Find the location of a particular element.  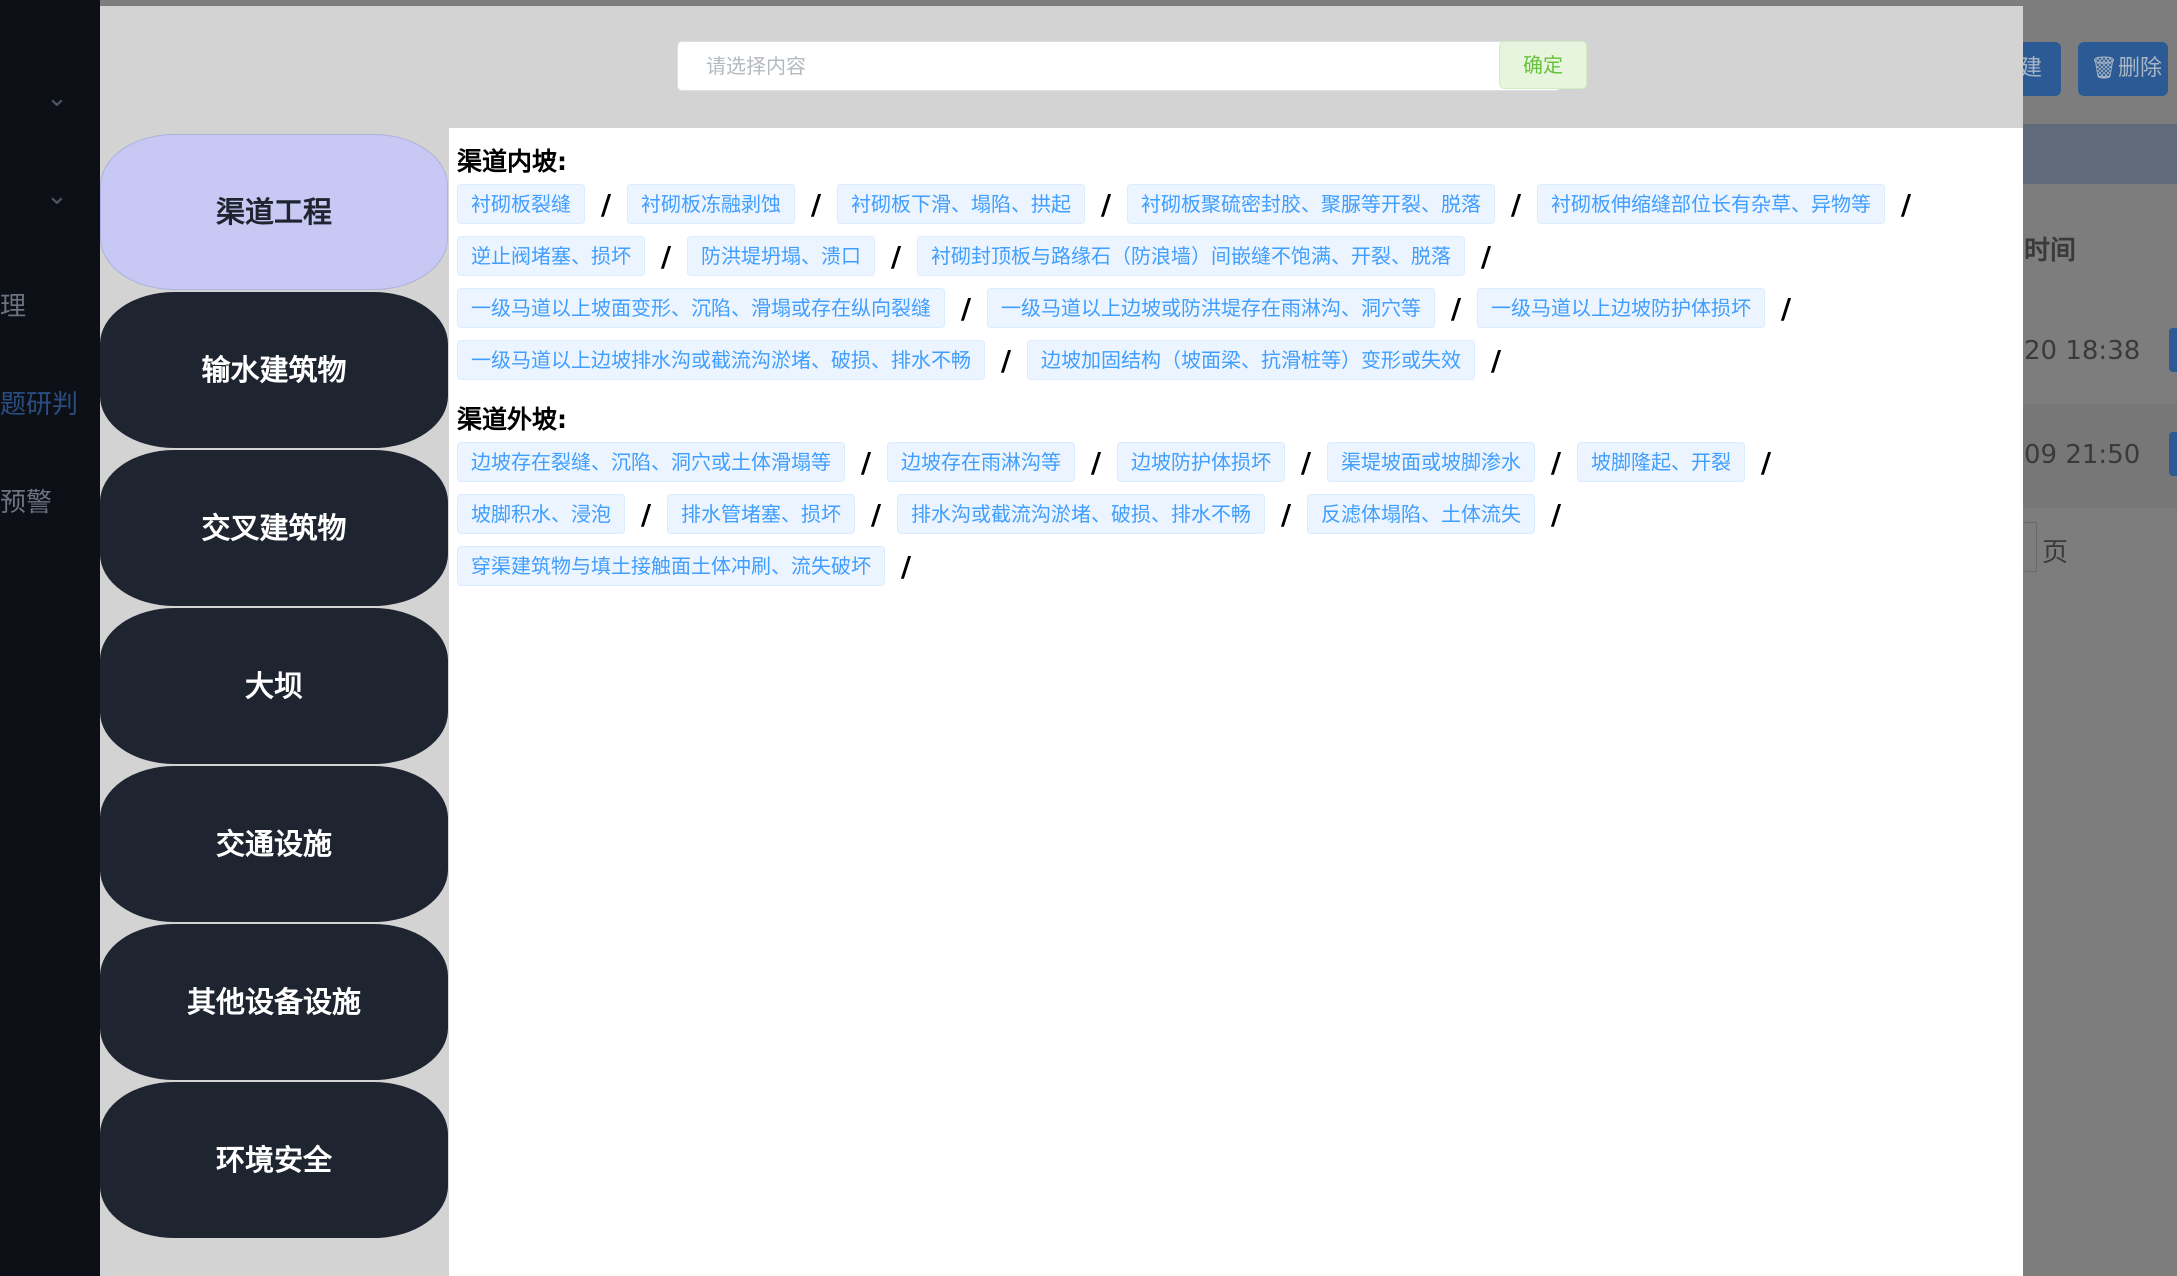

tag-item: 衬砌板下滑、塌陷、拱起 is located at coordinates (961, 204).